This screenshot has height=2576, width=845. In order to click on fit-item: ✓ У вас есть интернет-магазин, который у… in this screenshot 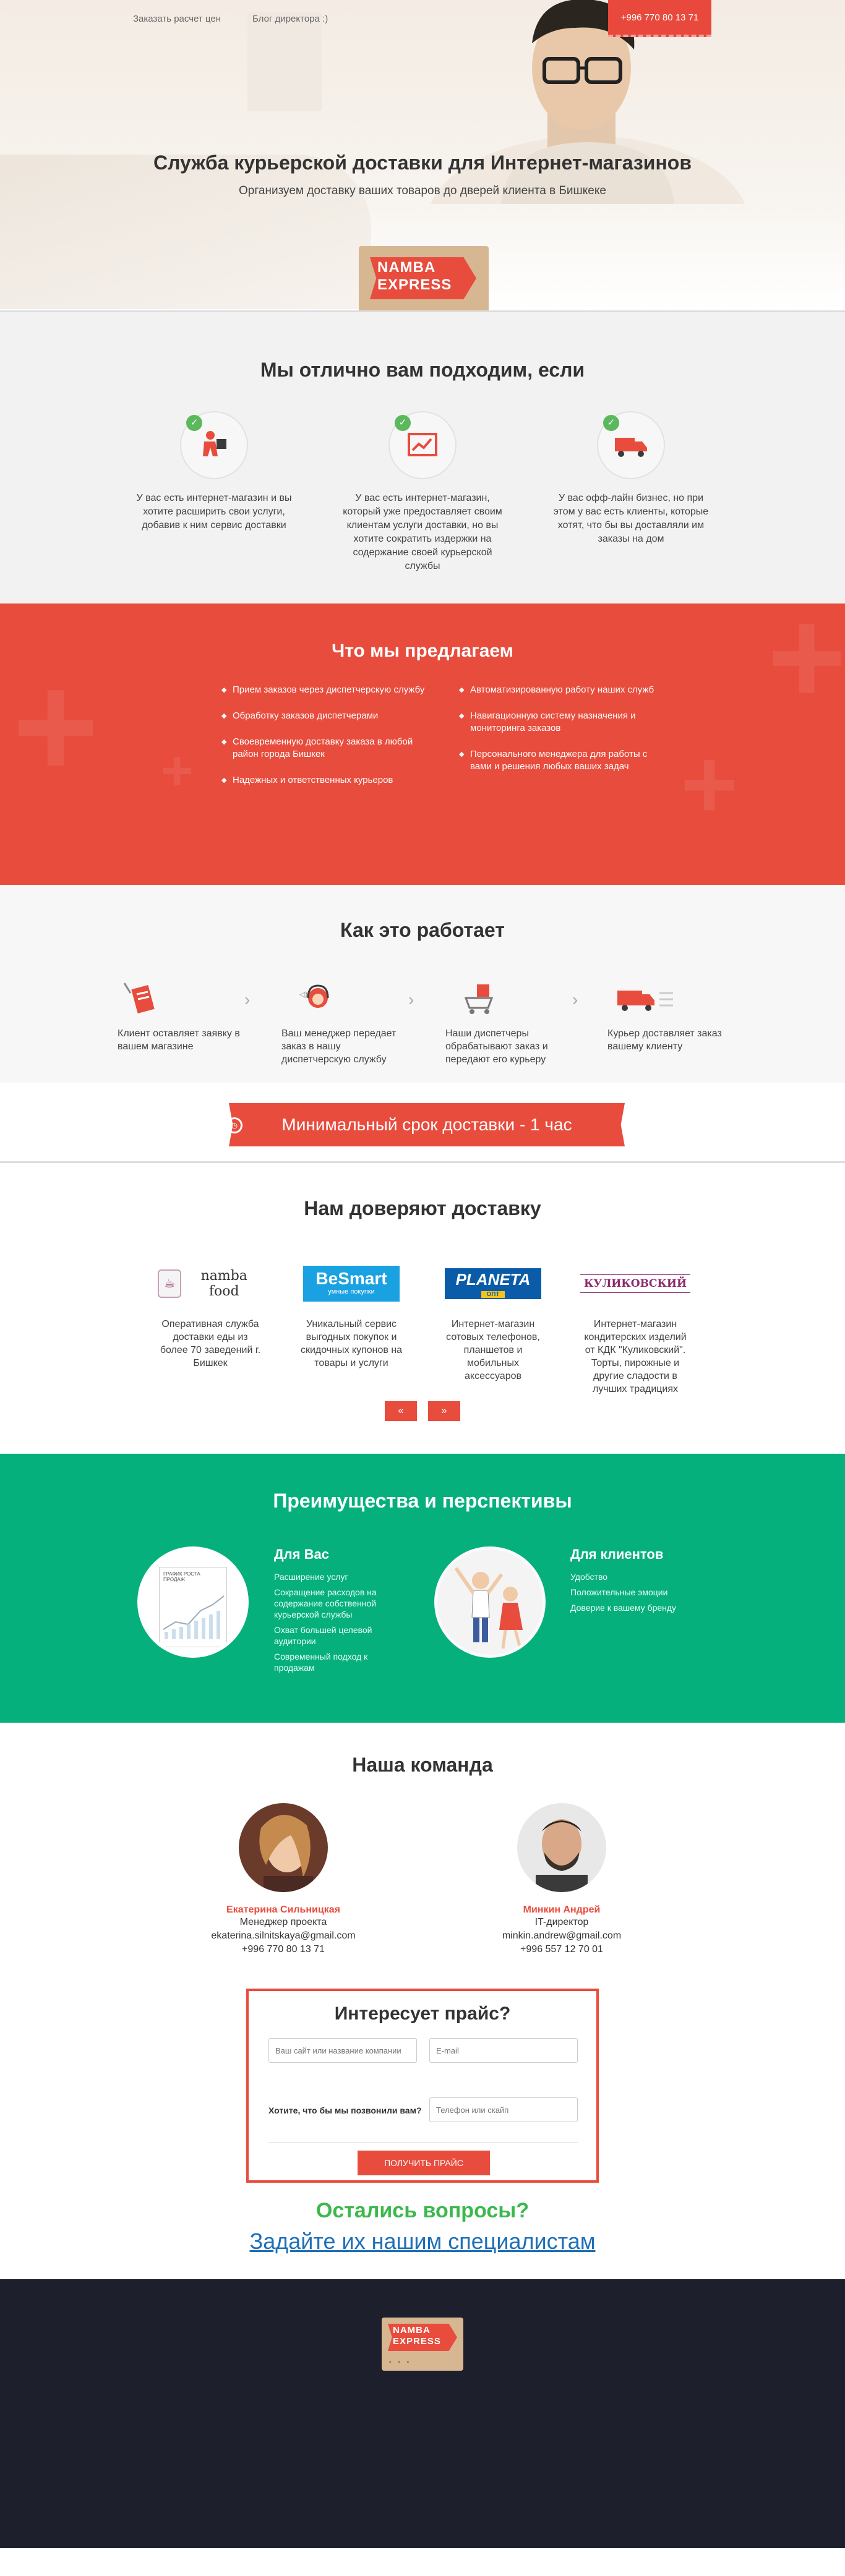, I will do `click(422, 492)`.